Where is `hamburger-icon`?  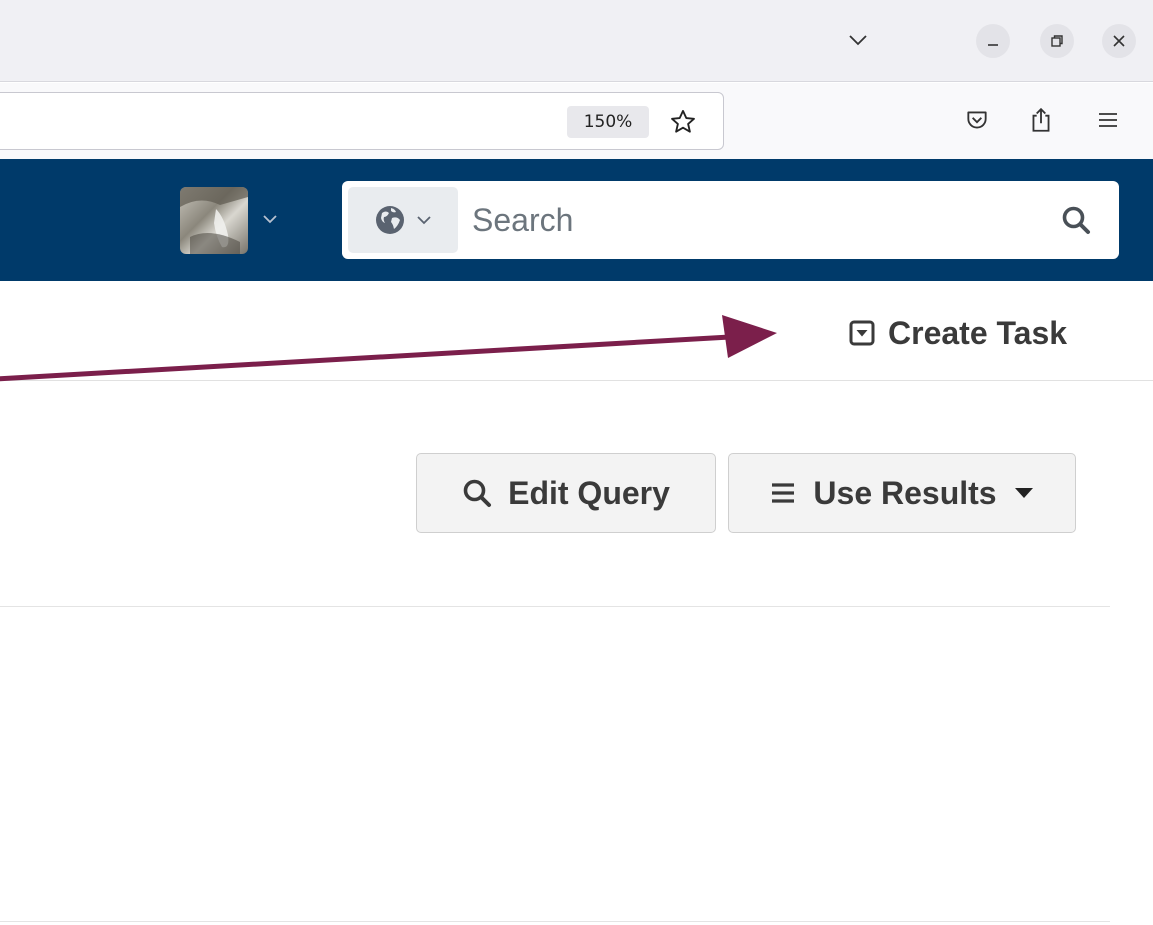 hamburger-icon is located at coordinates (1108, 120).